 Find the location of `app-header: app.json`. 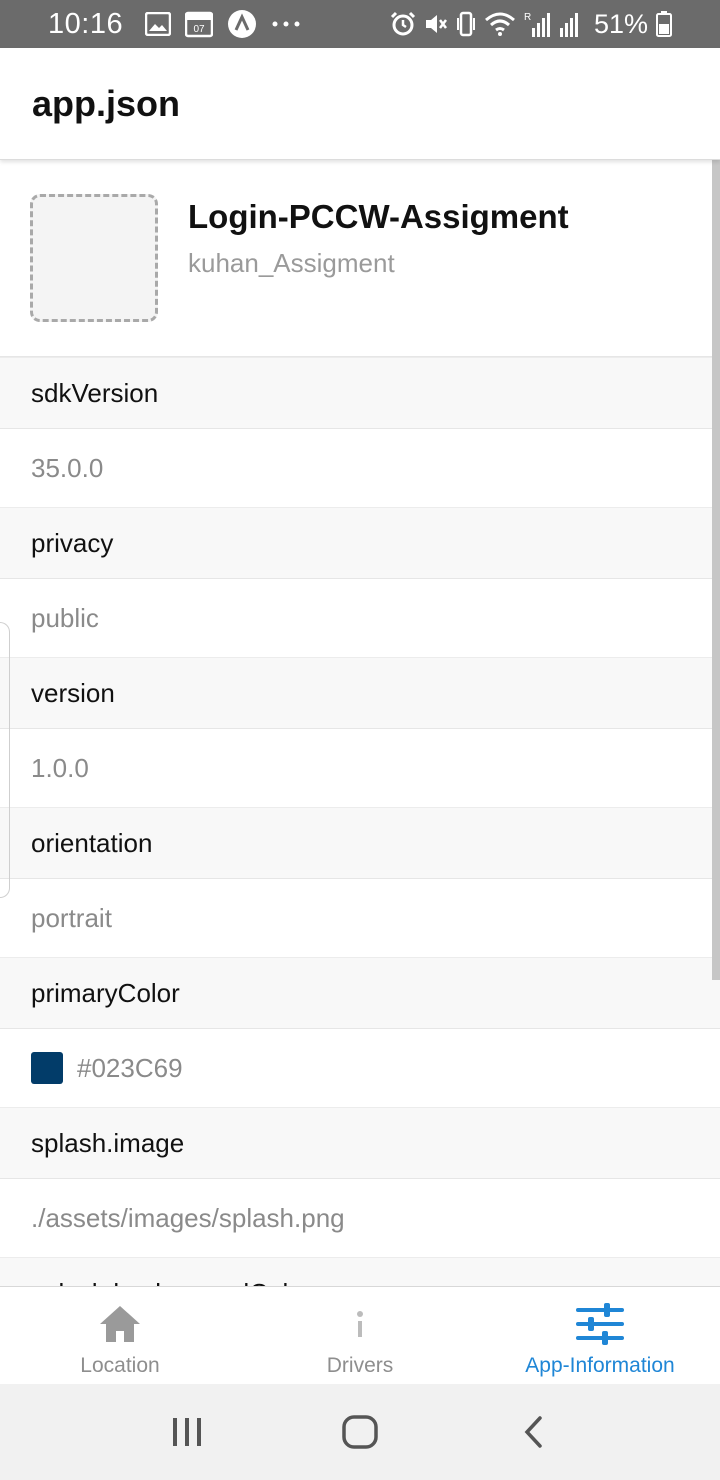

app-header: app.json is located at coordinates (360, 104).